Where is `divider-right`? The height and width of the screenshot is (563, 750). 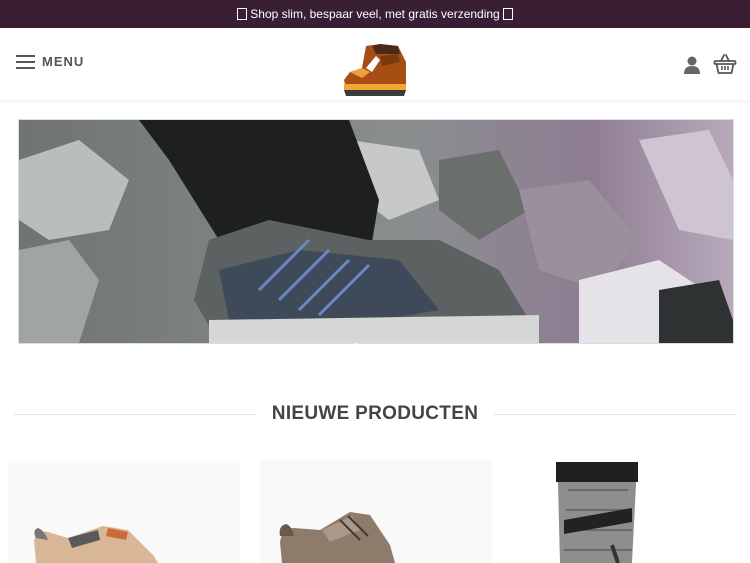
divider-right is located at coordinates (615, 414).